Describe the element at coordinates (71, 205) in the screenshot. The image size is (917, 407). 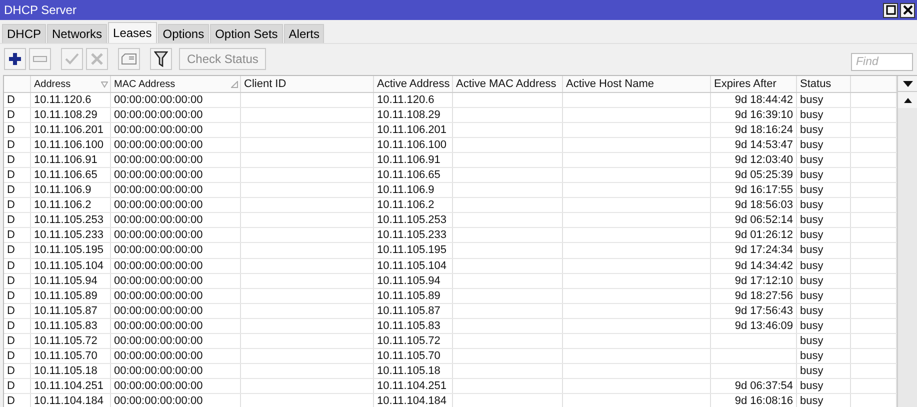
I see `address-cell: 10.11.106.2` at that location.